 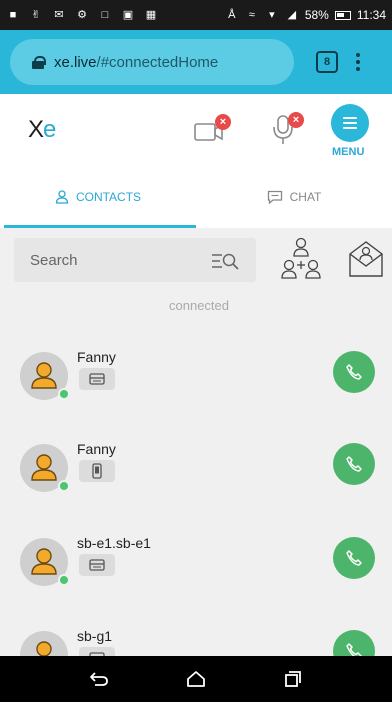 I want to click on bluetooth-icon: Å, so click(x=232, y=14).